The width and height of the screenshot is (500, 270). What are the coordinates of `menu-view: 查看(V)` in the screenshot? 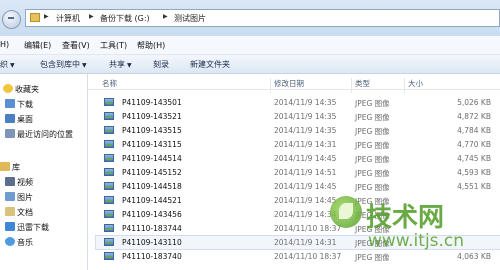 It's located at (76, 45).